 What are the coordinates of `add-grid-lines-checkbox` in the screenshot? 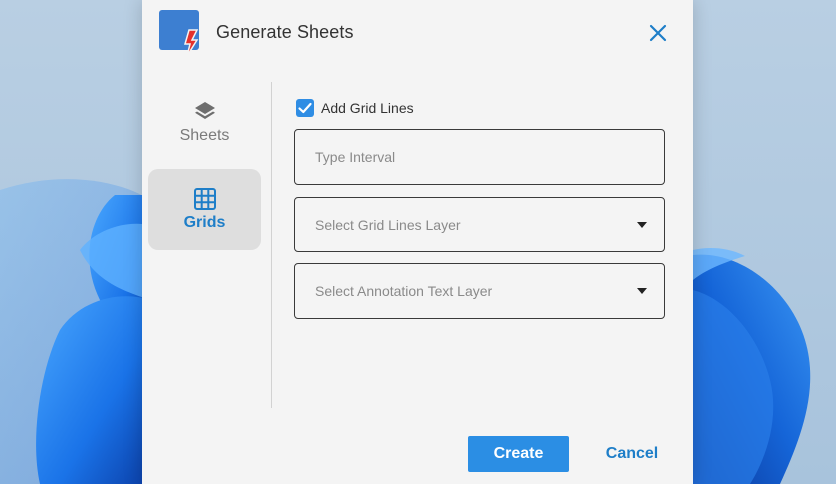 It's located at (305, 108).